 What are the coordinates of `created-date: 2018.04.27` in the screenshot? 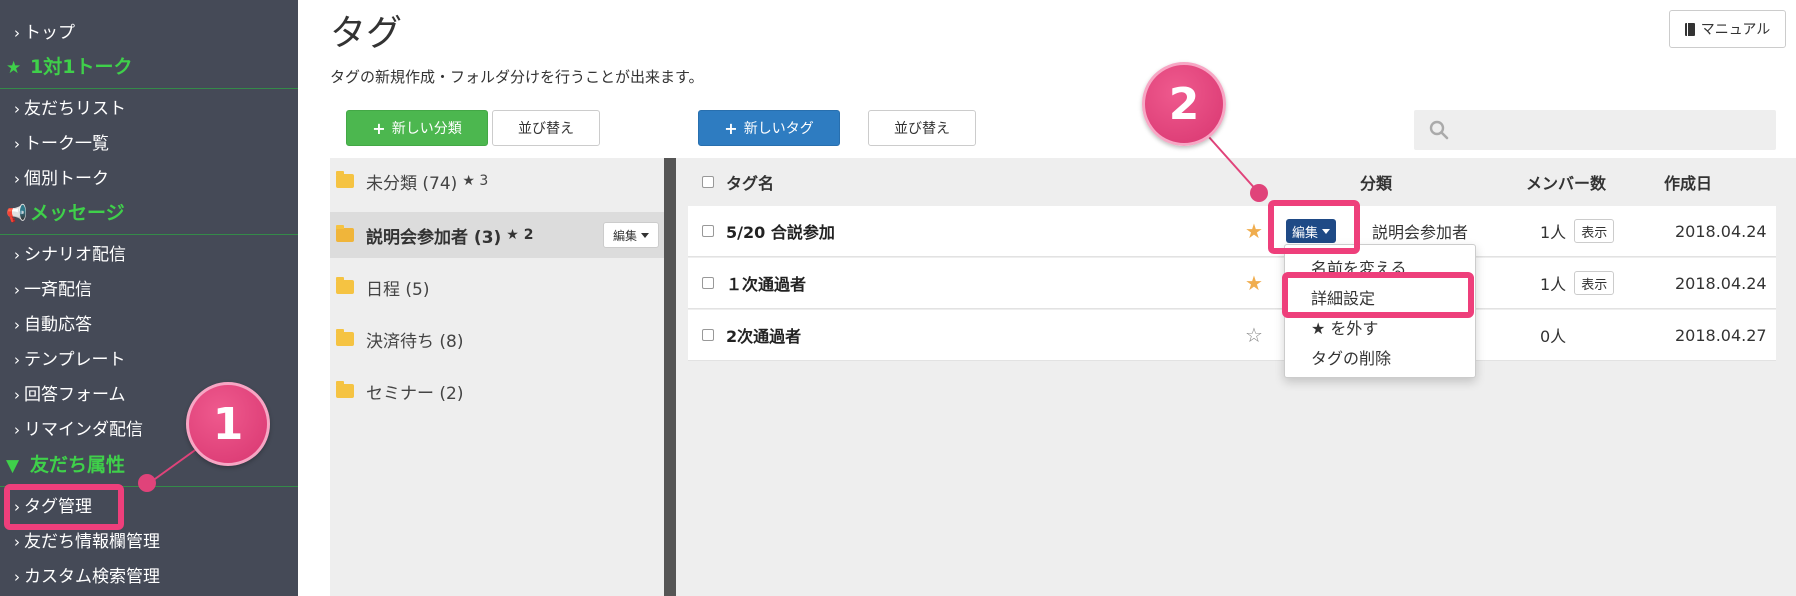 It's located at (1721, 335).